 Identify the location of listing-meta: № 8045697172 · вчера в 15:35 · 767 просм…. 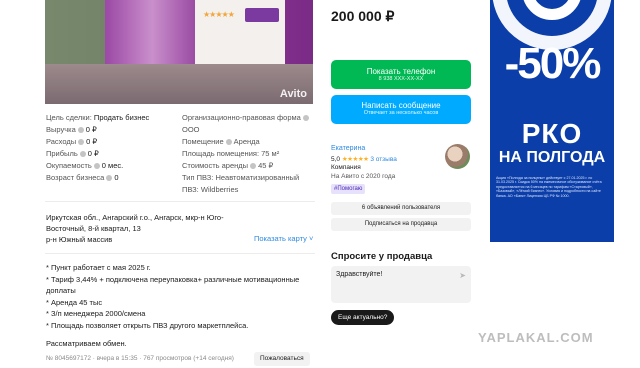
(140, 358).